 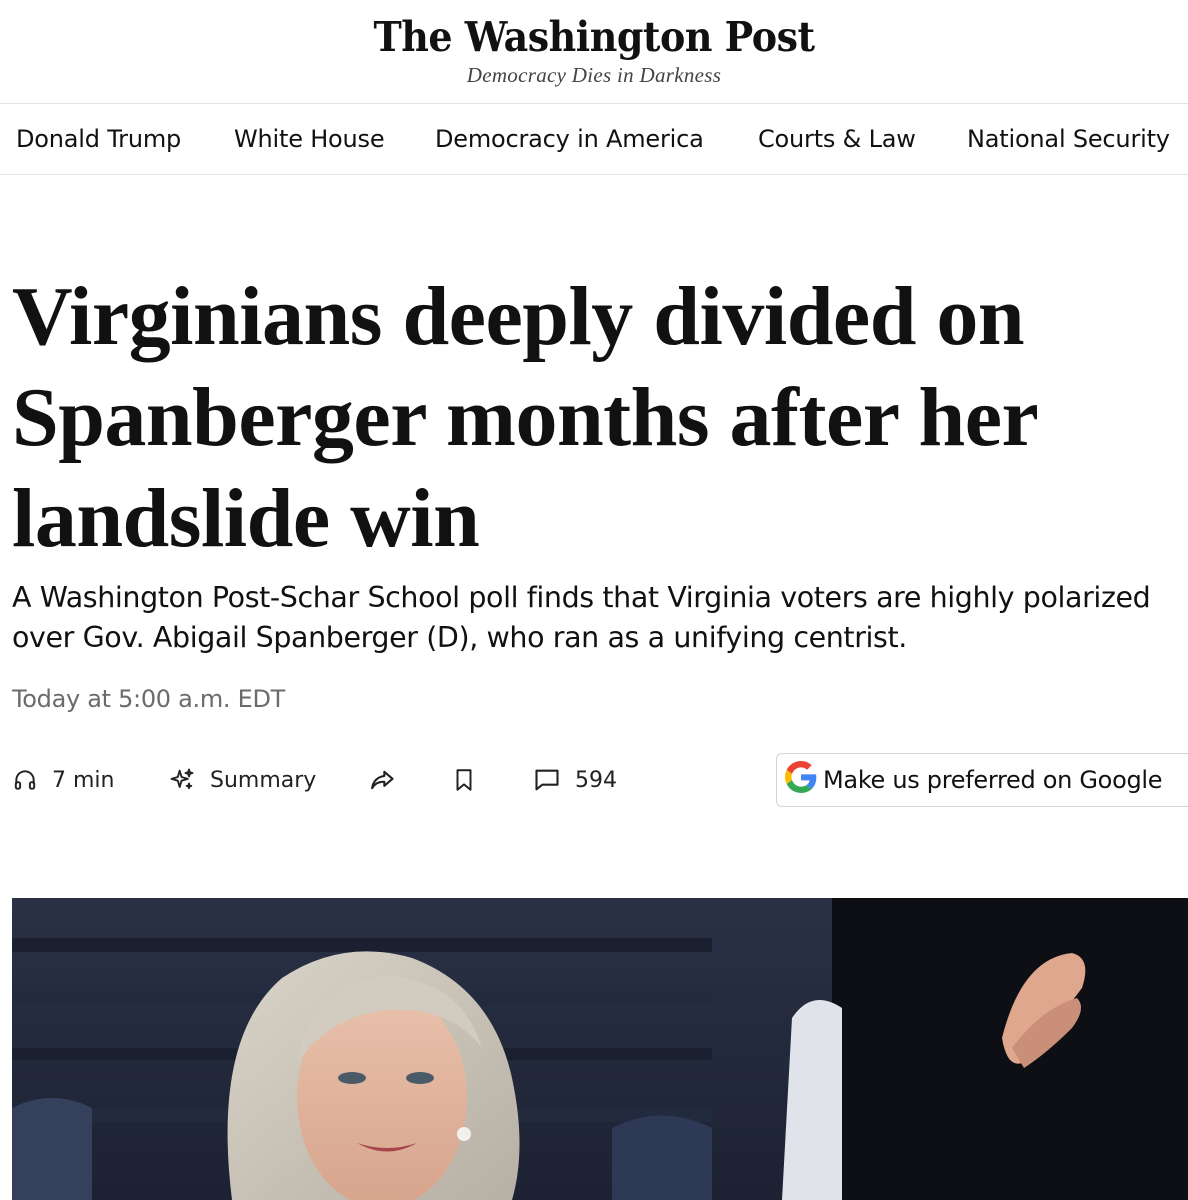 What do you see at coordinates (182, 780) in the screenshot?
I see `sparkle-icon` at bounding box center [182, 780].